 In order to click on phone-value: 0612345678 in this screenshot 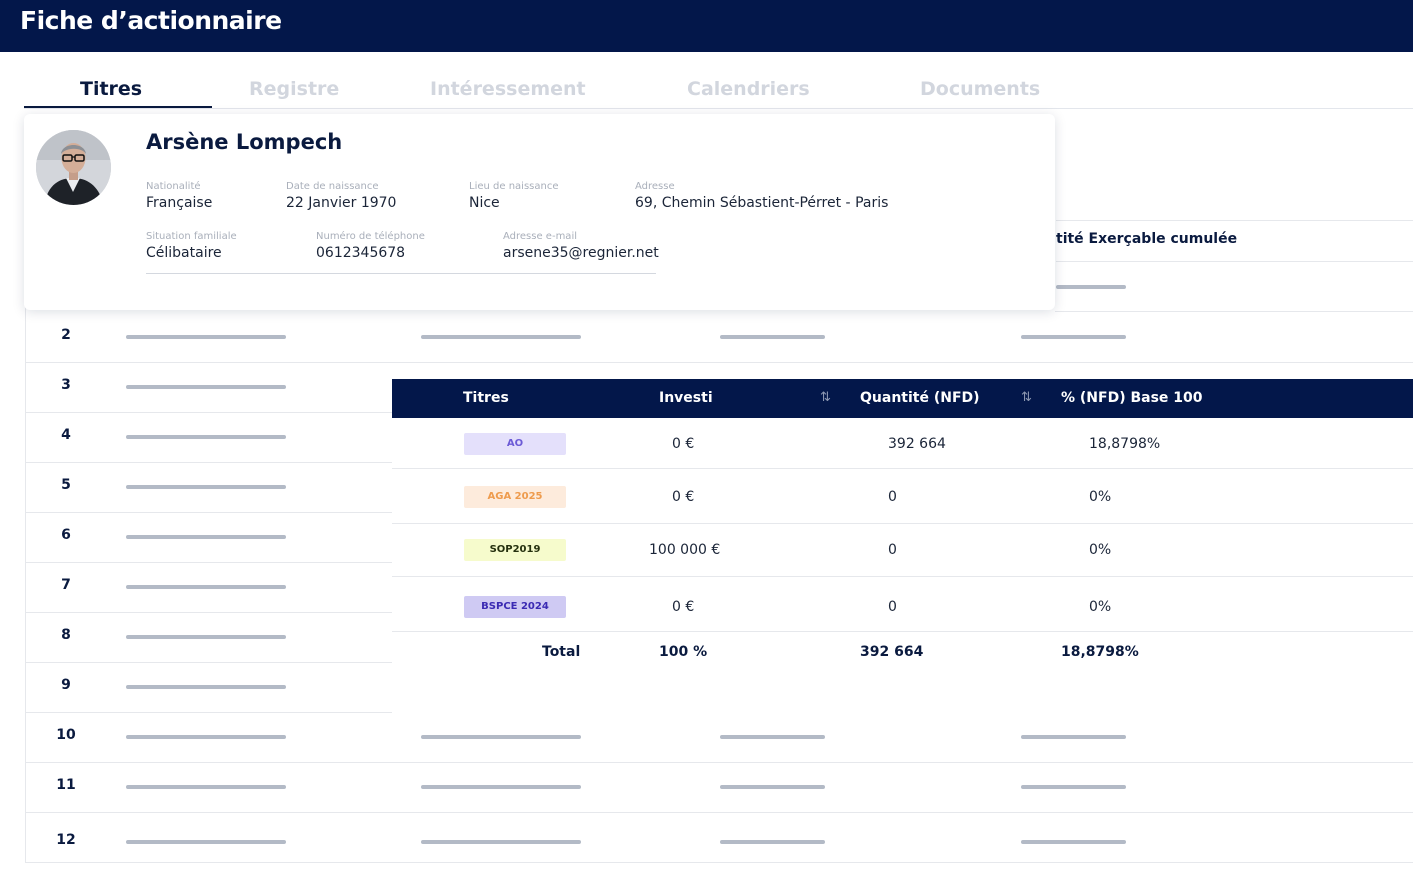, I will do `click(361, 253)`.